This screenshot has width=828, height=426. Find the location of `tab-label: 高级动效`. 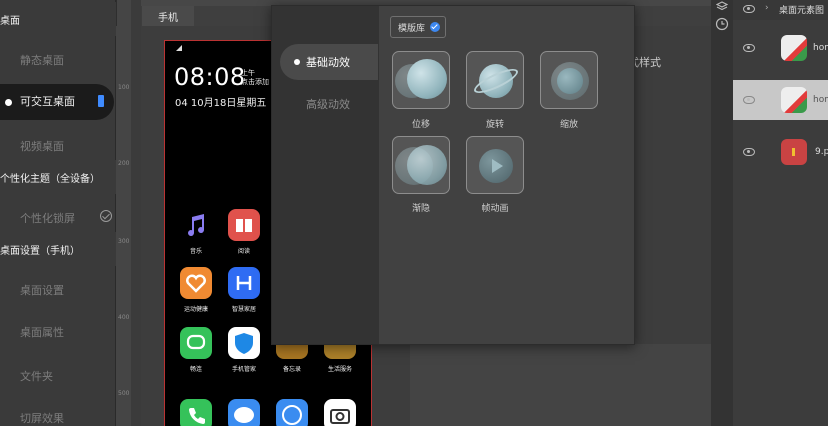

tab-label: 高级动效 is located at coordinates (328, 104).